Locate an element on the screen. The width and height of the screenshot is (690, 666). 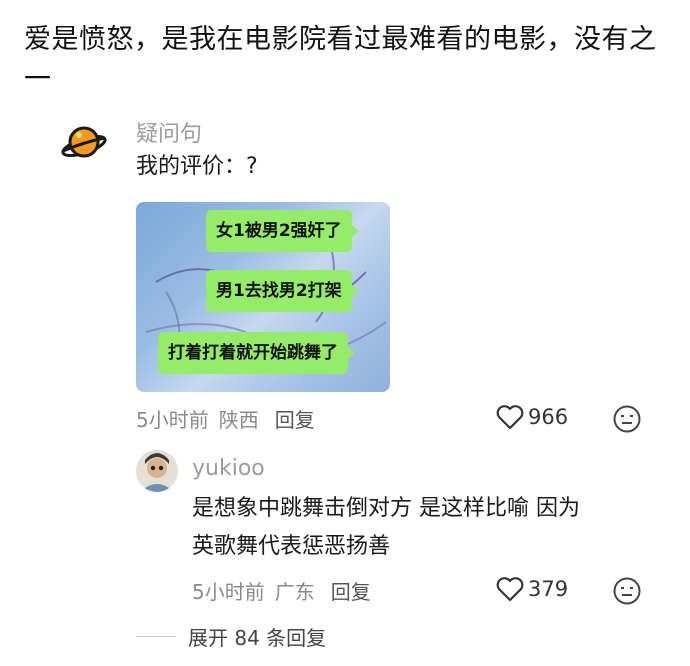
comment-1-like-count: 966 is located at coordinates (548, 417).